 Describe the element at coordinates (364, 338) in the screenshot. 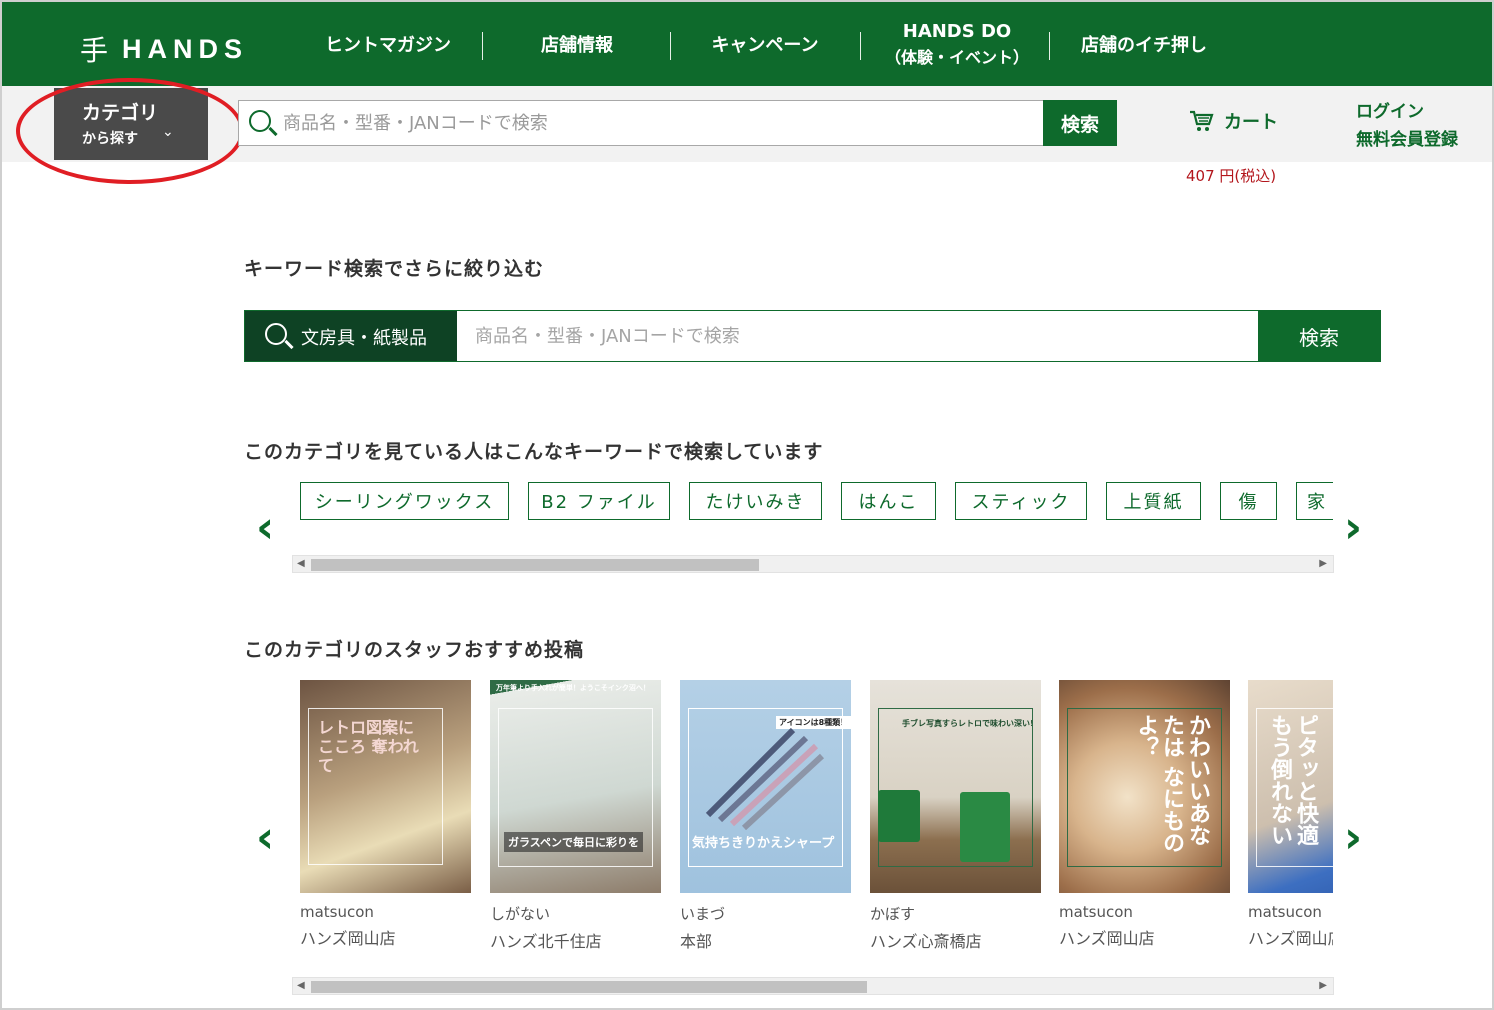

I see `category-scope-label: 文房具・紙製品` at that location.